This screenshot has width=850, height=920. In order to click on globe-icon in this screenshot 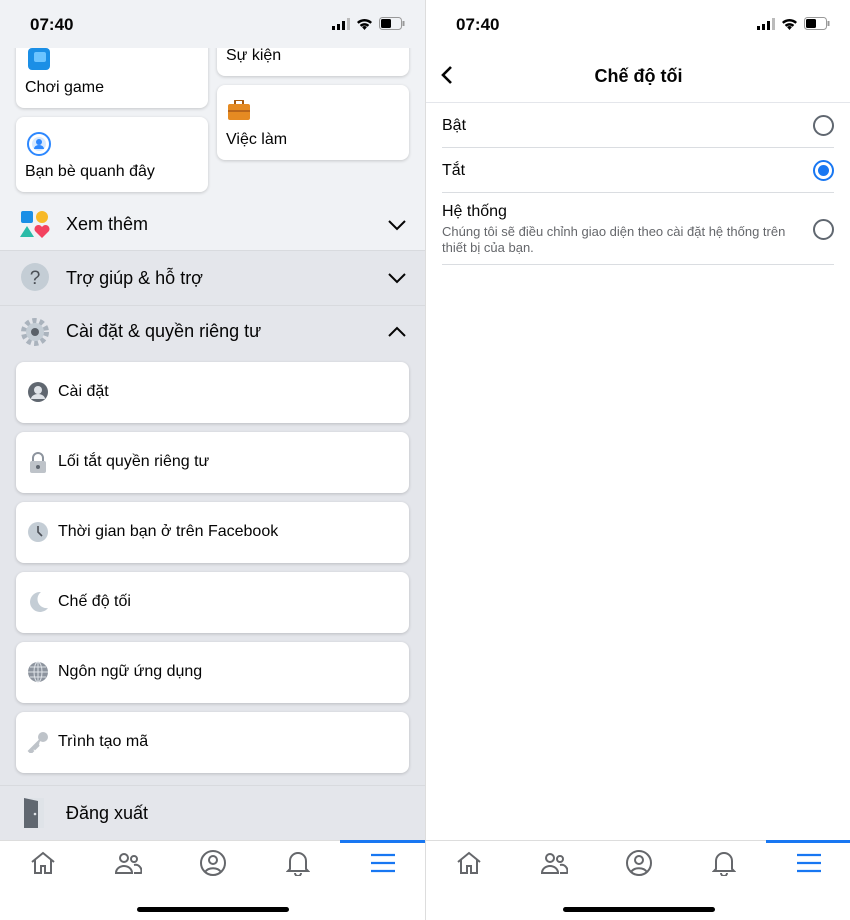, I will do `click(38, 672)`.